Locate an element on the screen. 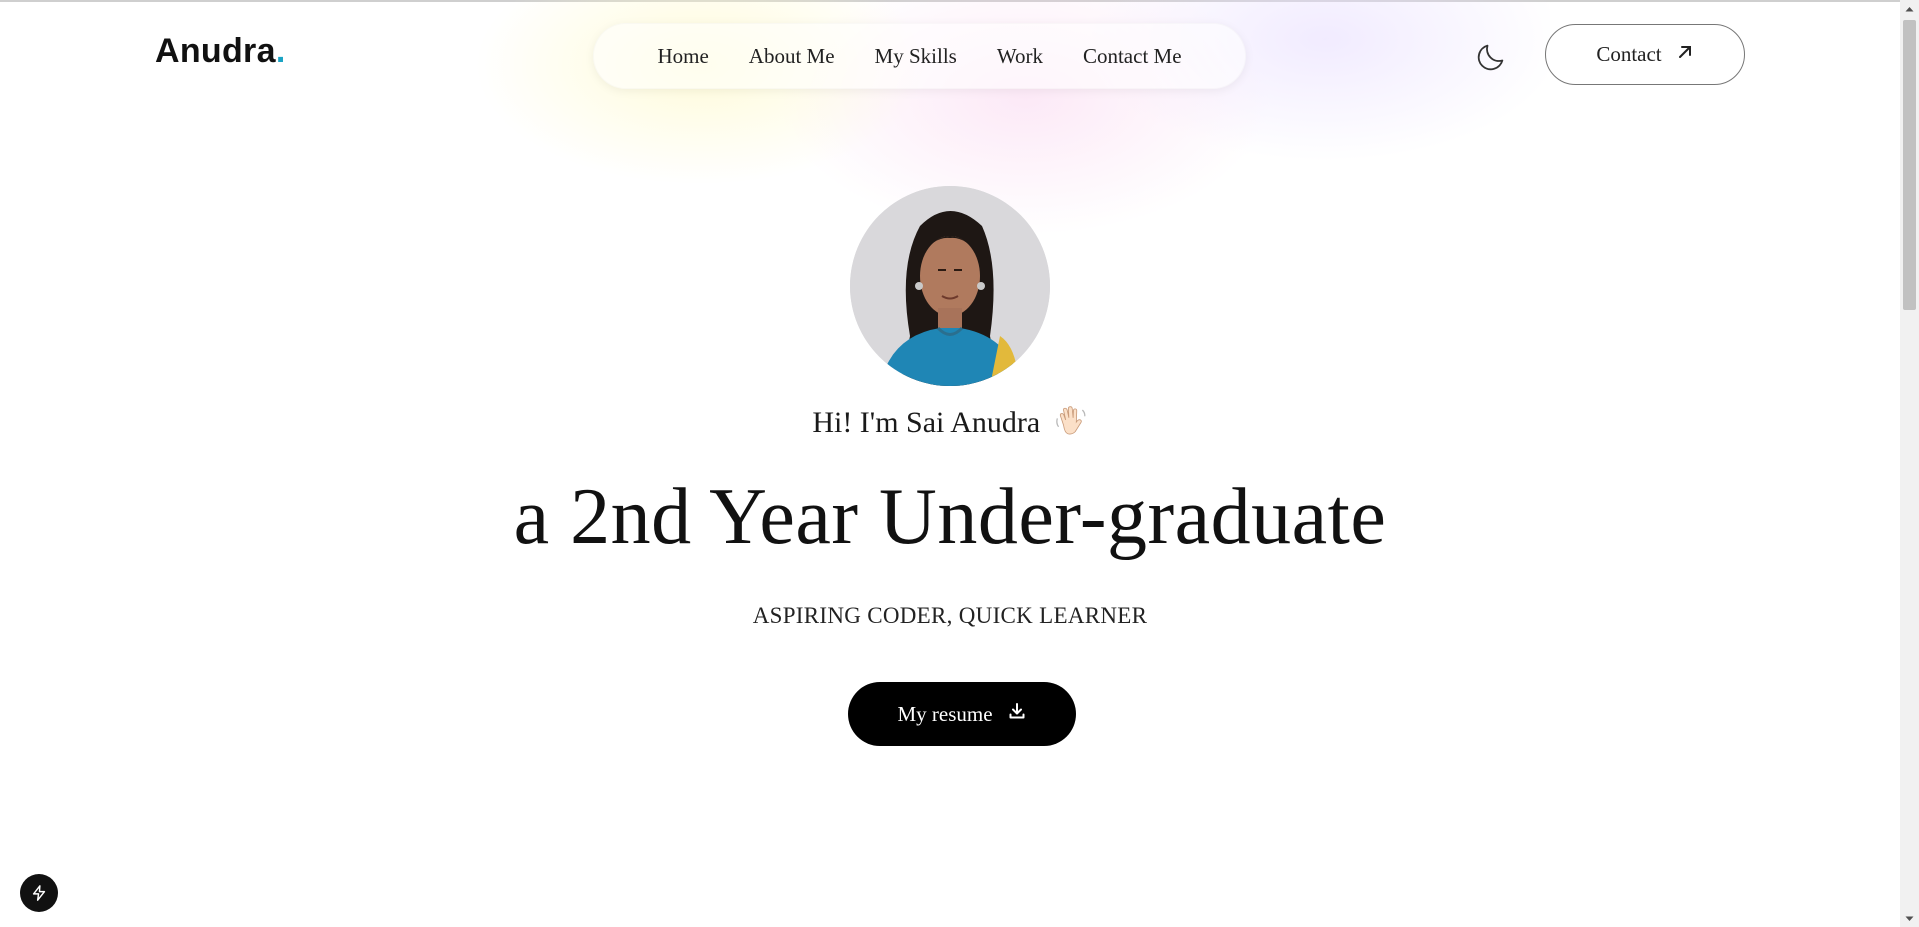 The width and height of the screenshot is (1919, 927). hero-headline: a 2nd Year Under-graduate is located at coordinates (950, 517).